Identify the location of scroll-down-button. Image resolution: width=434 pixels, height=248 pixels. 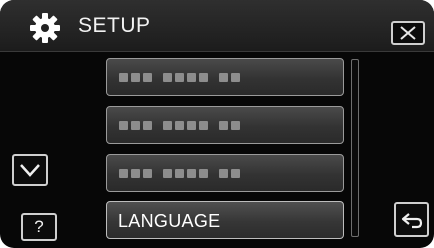
(30, 170).